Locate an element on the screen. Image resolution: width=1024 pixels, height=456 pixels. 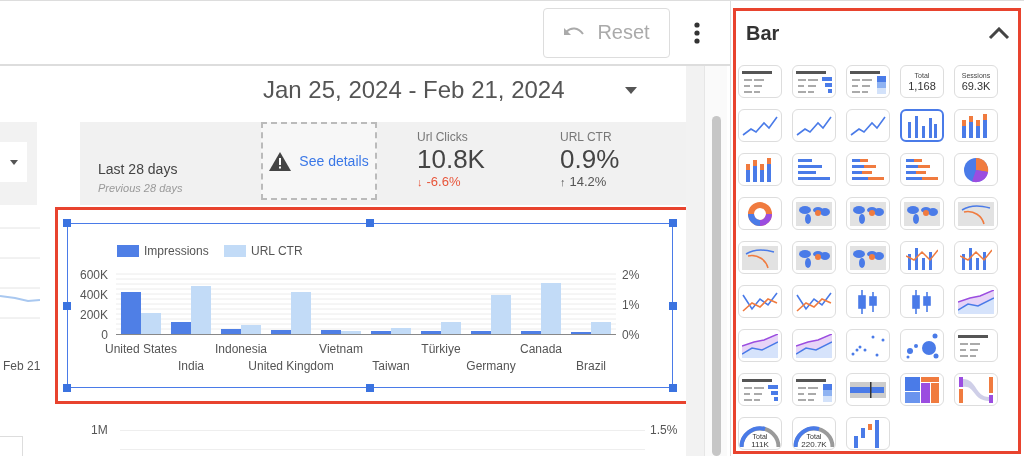
axis-tick-label: 0 is located at coordinates (104, 335).